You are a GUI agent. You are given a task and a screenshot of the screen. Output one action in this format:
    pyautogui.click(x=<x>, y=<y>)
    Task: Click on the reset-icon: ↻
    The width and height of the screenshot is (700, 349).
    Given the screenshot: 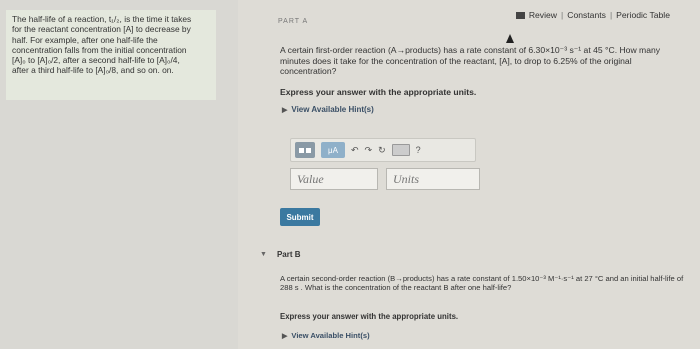 What is the action you would take?
    pyautogui.click(x=382, y=150)
    